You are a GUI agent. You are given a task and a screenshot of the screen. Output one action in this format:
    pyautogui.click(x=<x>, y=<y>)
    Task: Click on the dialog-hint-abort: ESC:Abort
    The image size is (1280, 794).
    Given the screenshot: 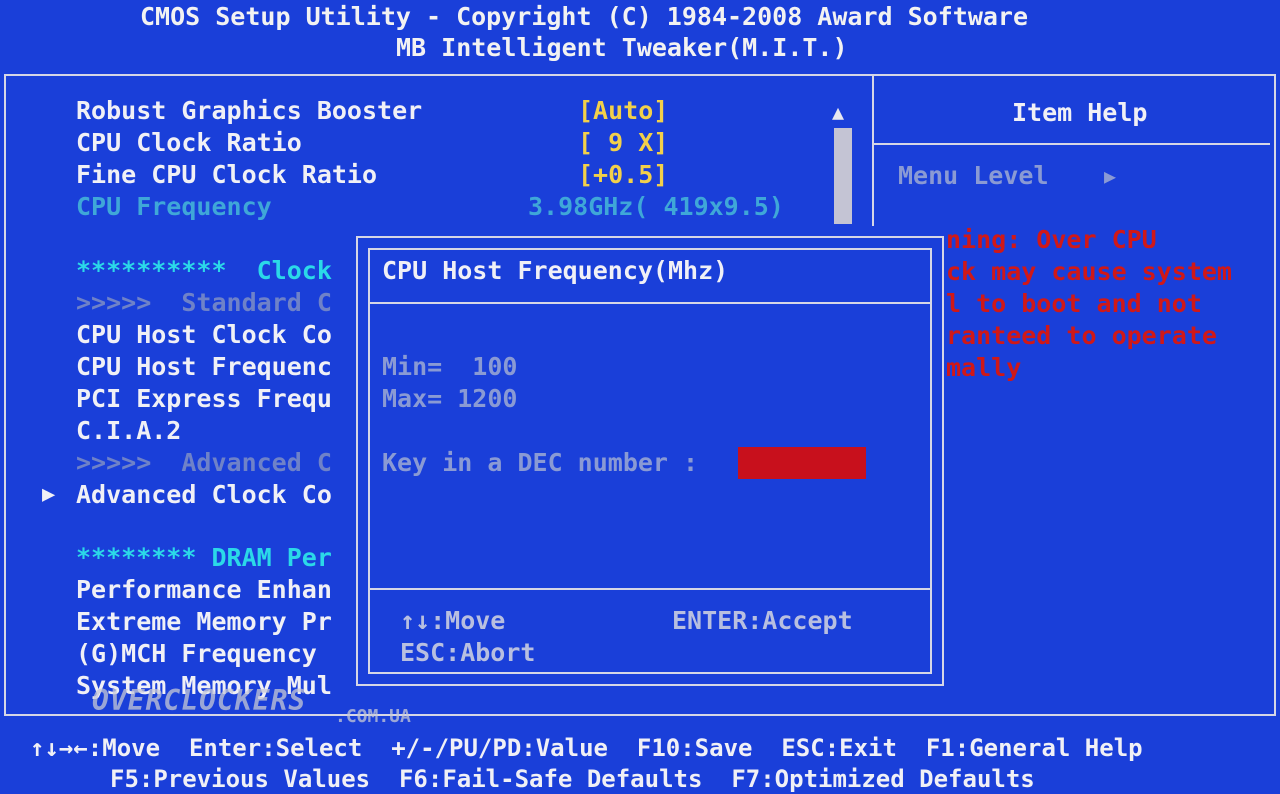 What is the action you would take?
    pyautogui.click(x=468, y=652)
    